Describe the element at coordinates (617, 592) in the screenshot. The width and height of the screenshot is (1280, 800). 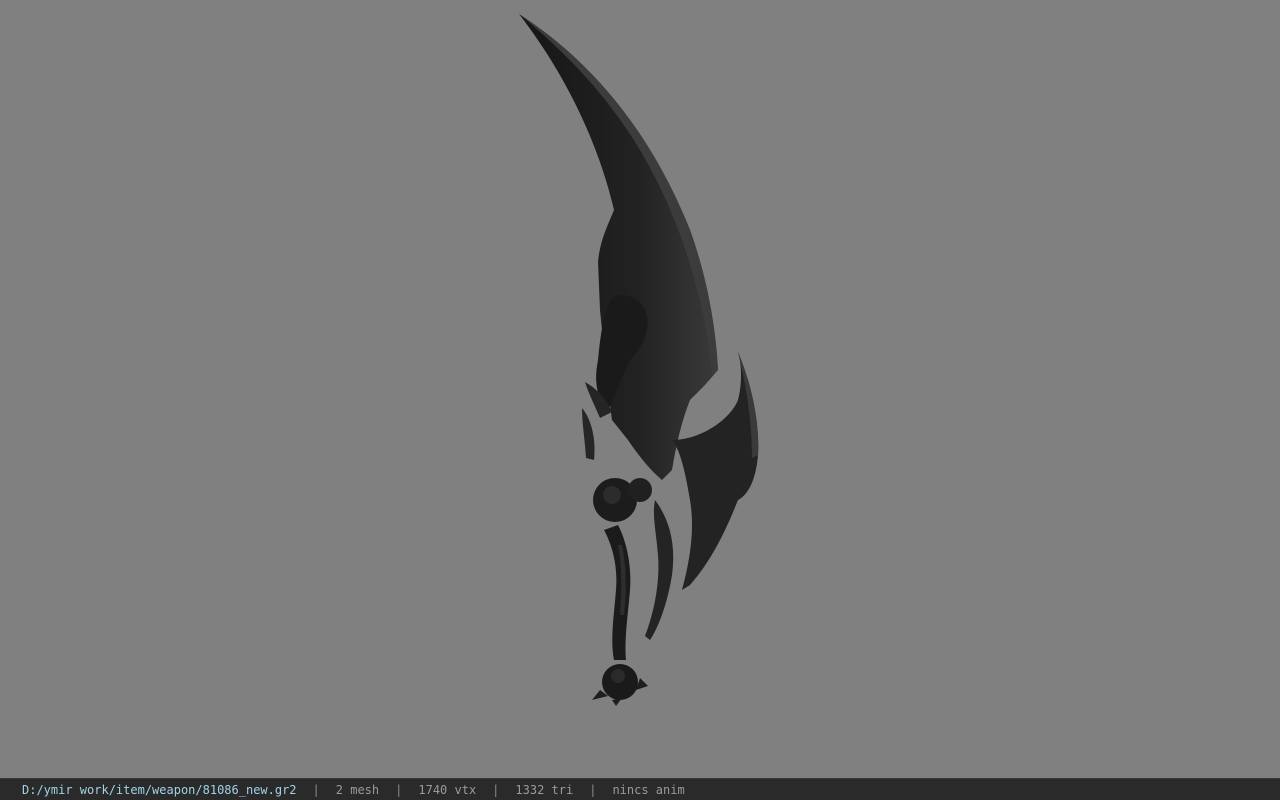
I see `handle-shape` at that location.